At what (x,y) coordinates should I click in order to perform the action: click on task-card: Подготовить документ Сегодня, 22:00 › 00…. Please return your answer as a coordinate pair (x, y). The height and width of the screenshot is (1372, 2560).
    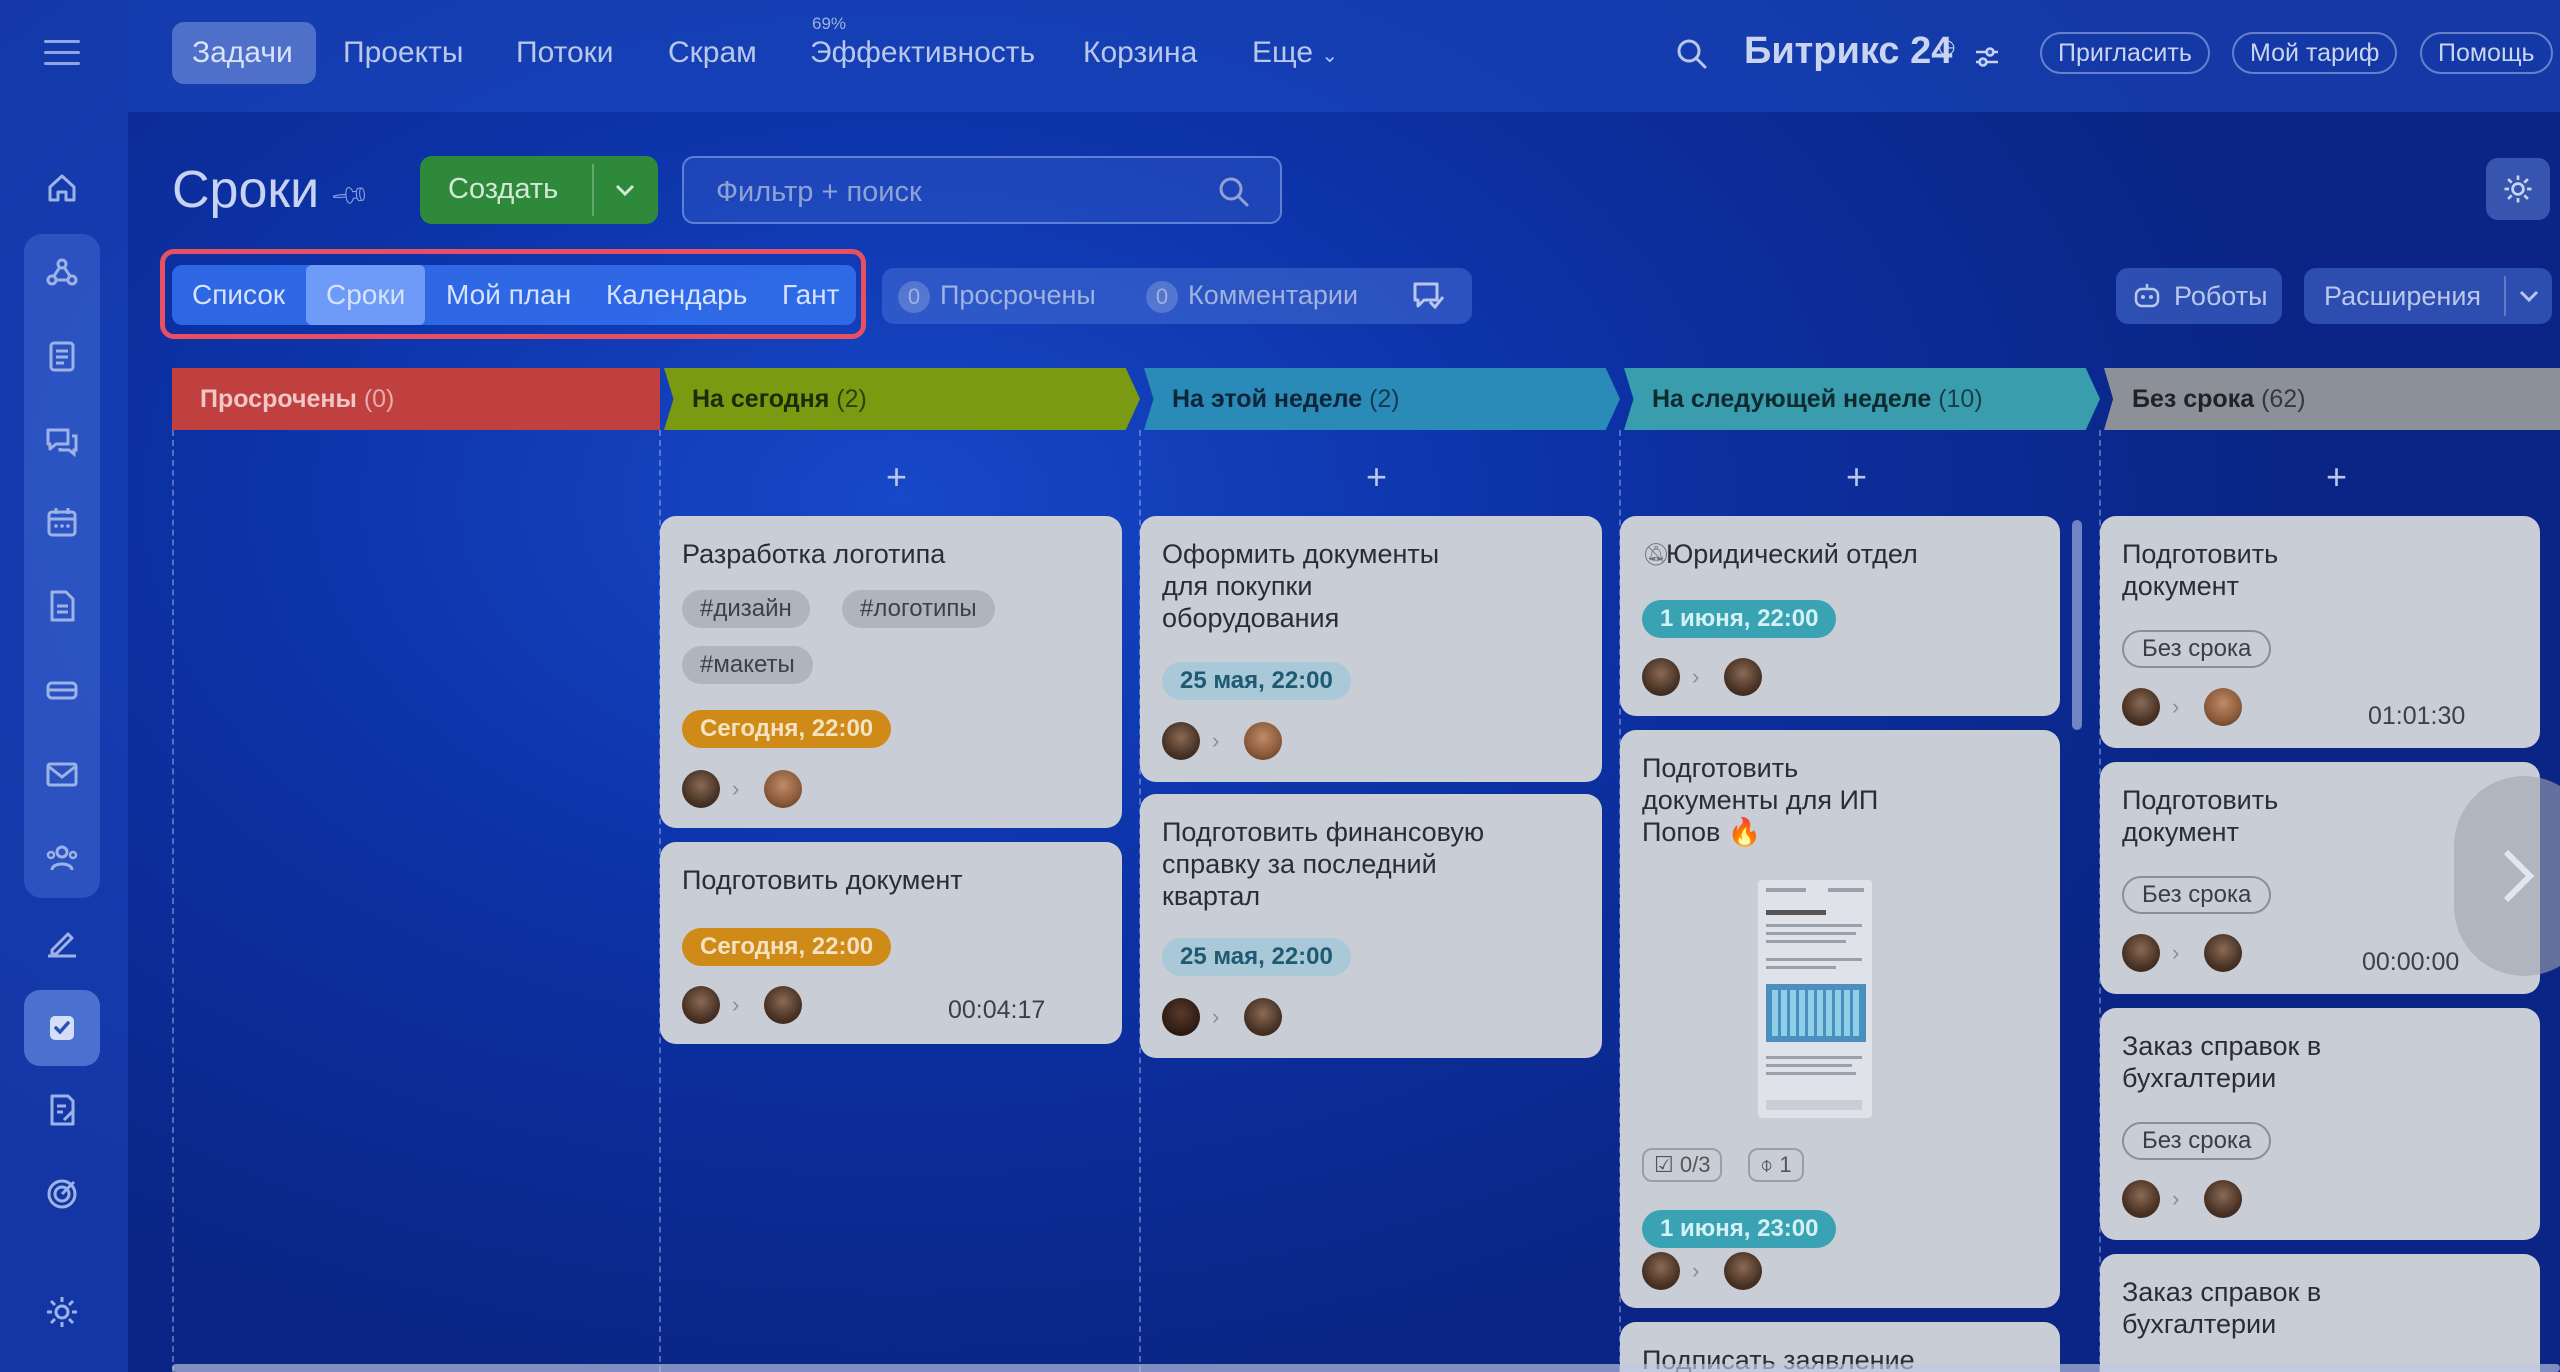
    Looking at the image, I should click on (891, 943).